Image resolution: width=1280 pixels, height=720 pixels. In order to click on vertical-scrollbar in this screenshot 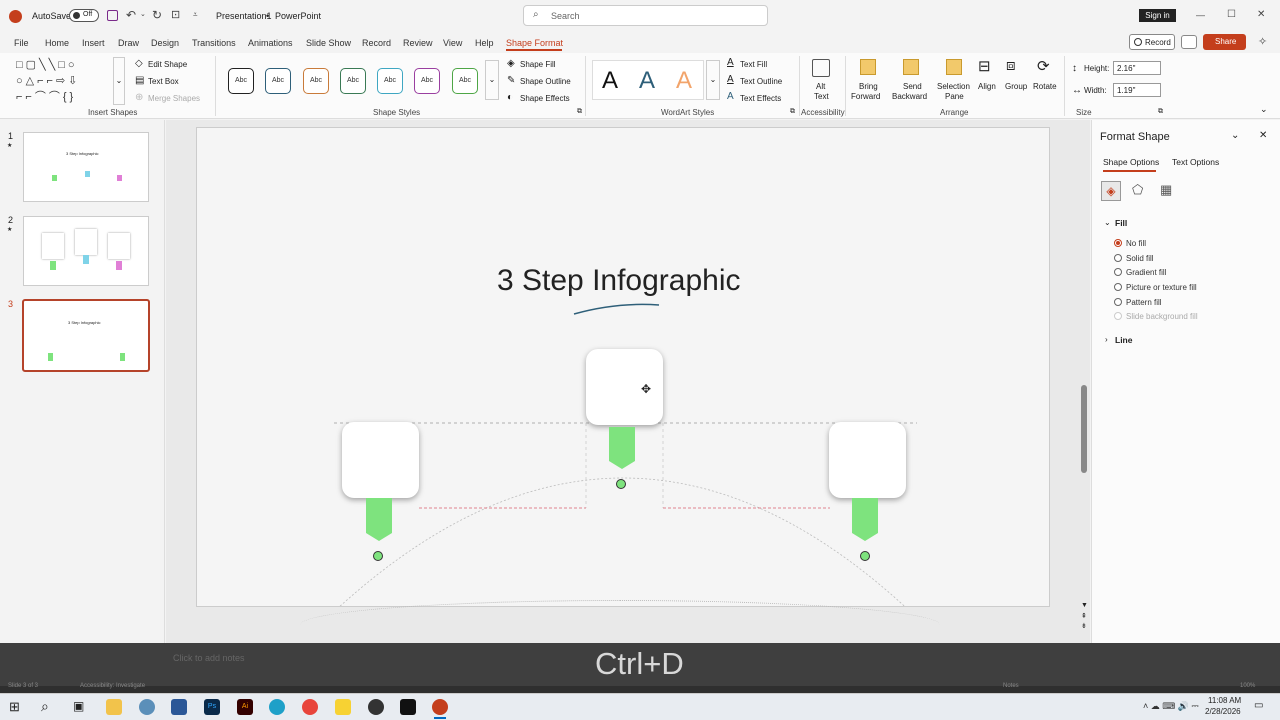, I will do `click(1084, 429)`.